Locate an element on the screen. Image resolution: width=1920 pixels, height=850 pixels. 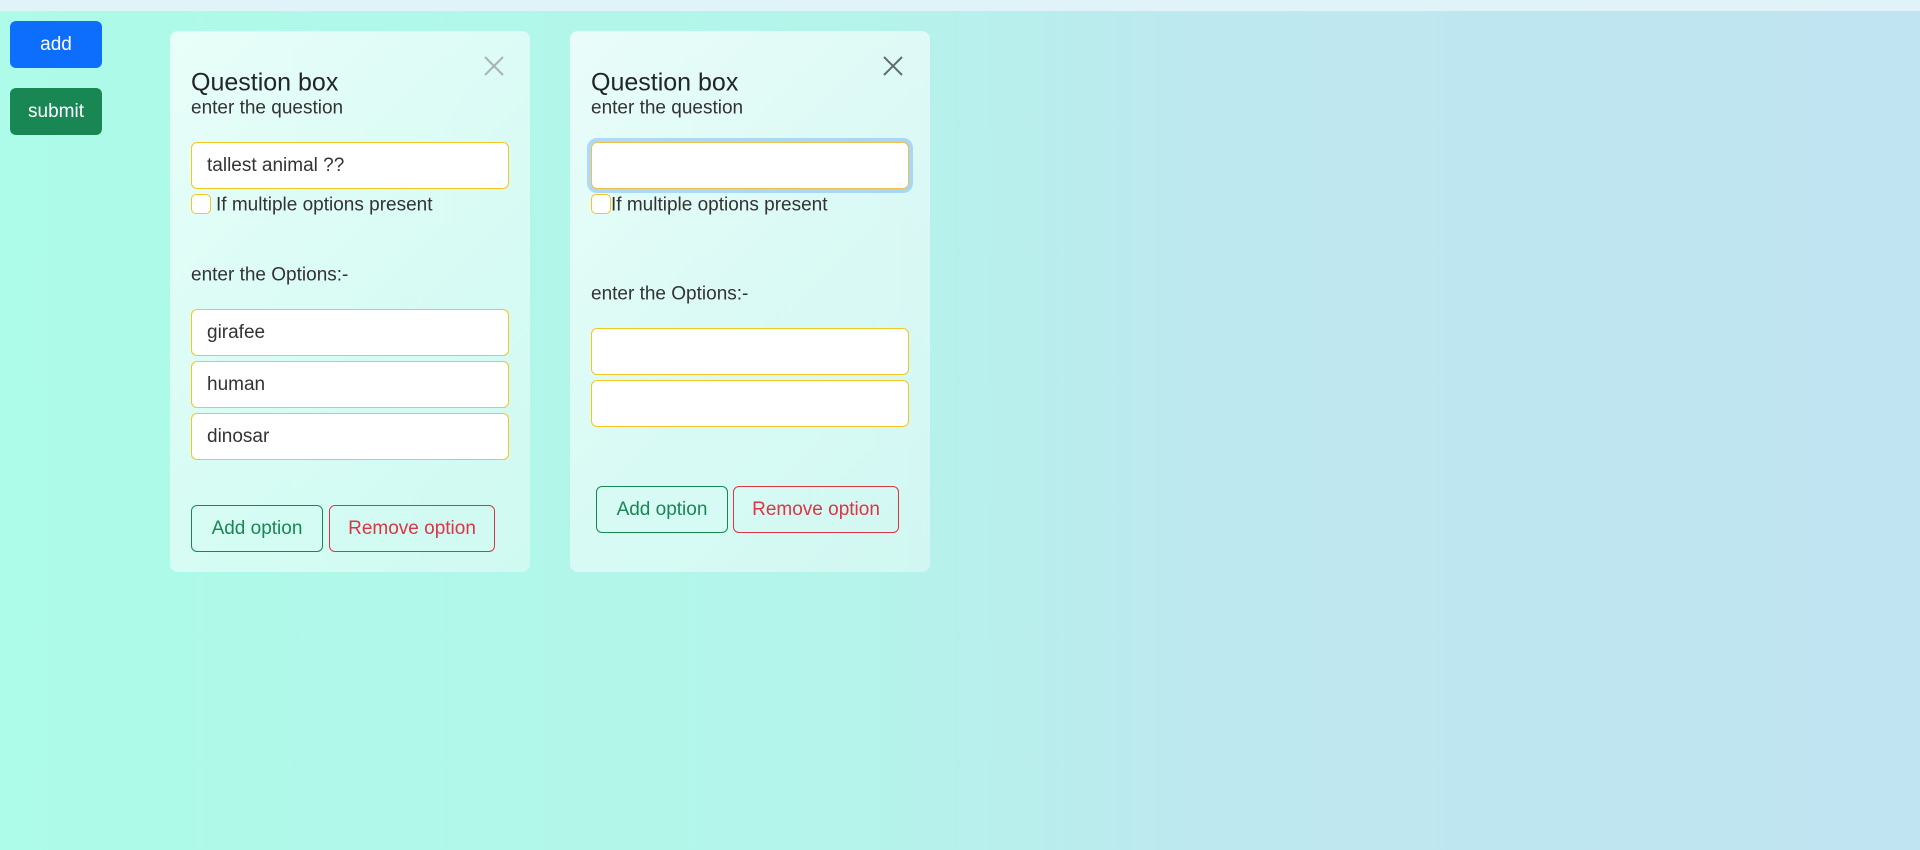
add-question-button: add is located at coordinates (56, 44).